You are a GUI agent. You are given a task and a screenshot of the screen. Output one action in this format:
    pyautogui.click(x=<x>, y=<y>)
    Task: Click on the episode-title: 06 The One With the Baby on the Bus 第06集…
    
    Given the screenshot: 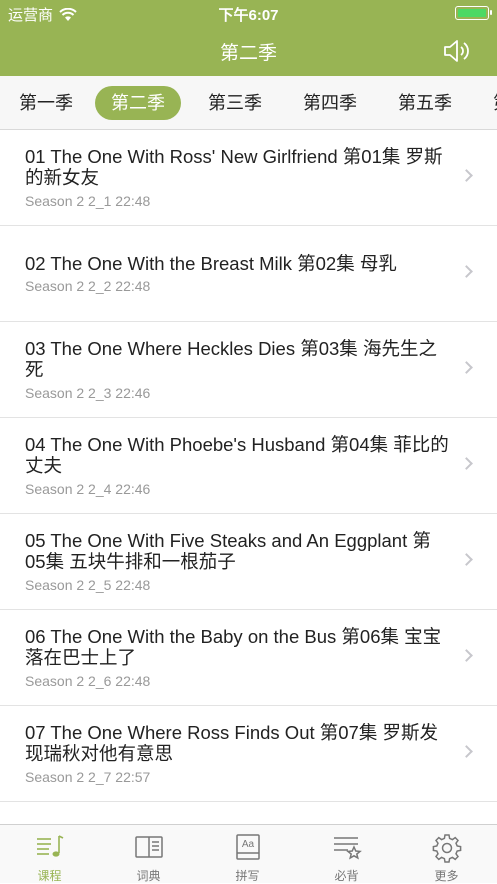 What is the action you would take?
    pyautogui.click(x=233, y=647)
    